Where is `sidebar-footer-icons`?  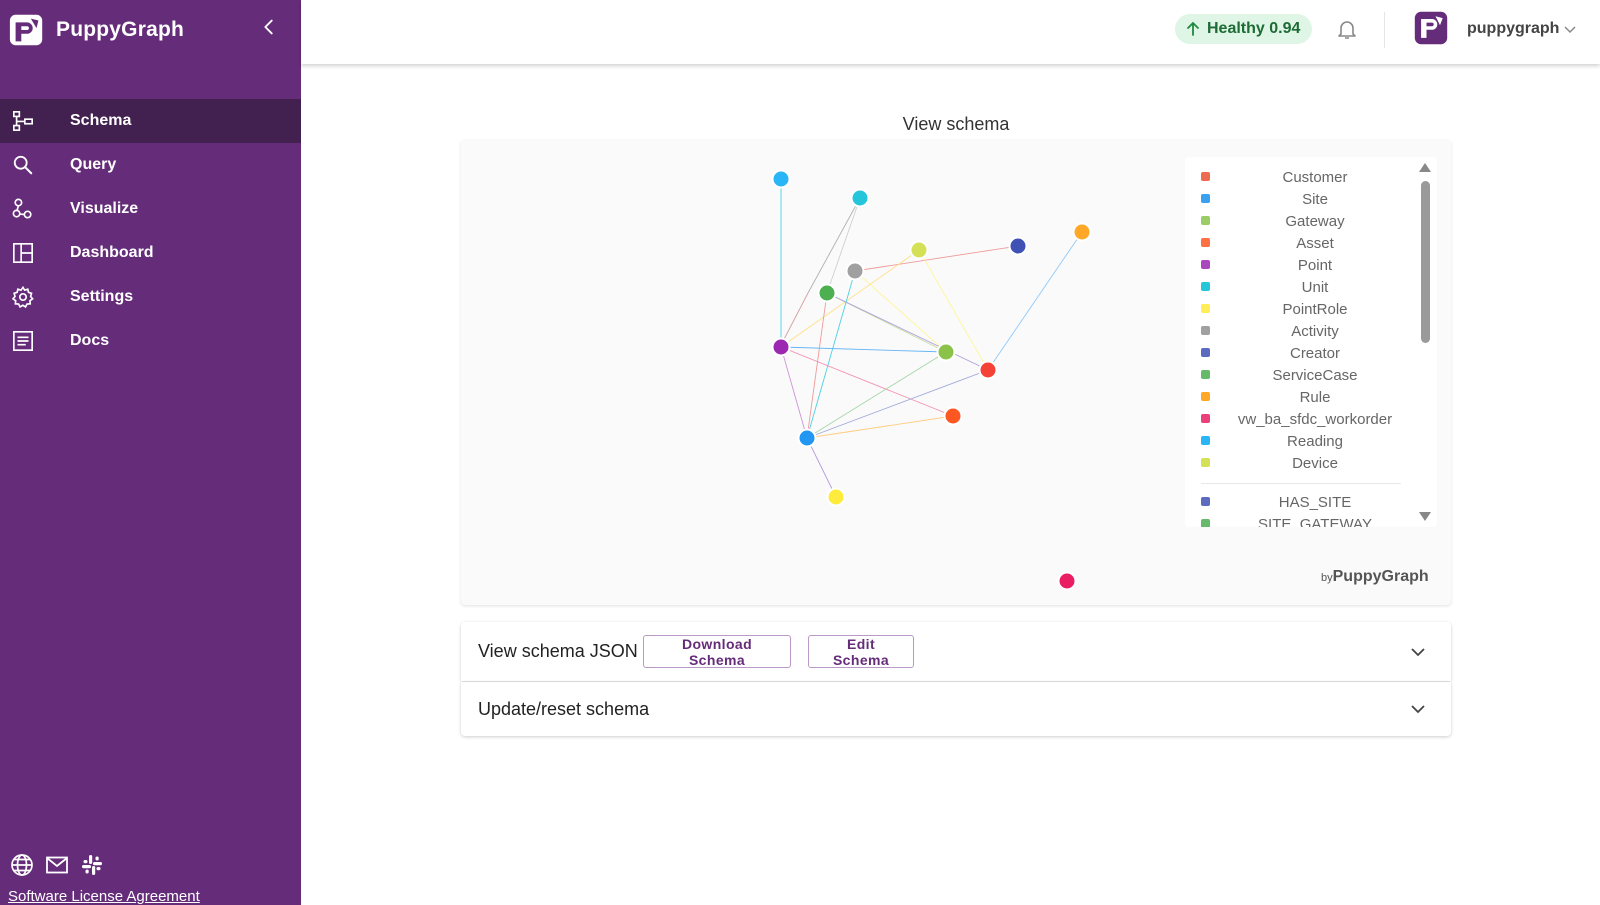 sidebar-footer-icons is located at coordinates (57, 865).